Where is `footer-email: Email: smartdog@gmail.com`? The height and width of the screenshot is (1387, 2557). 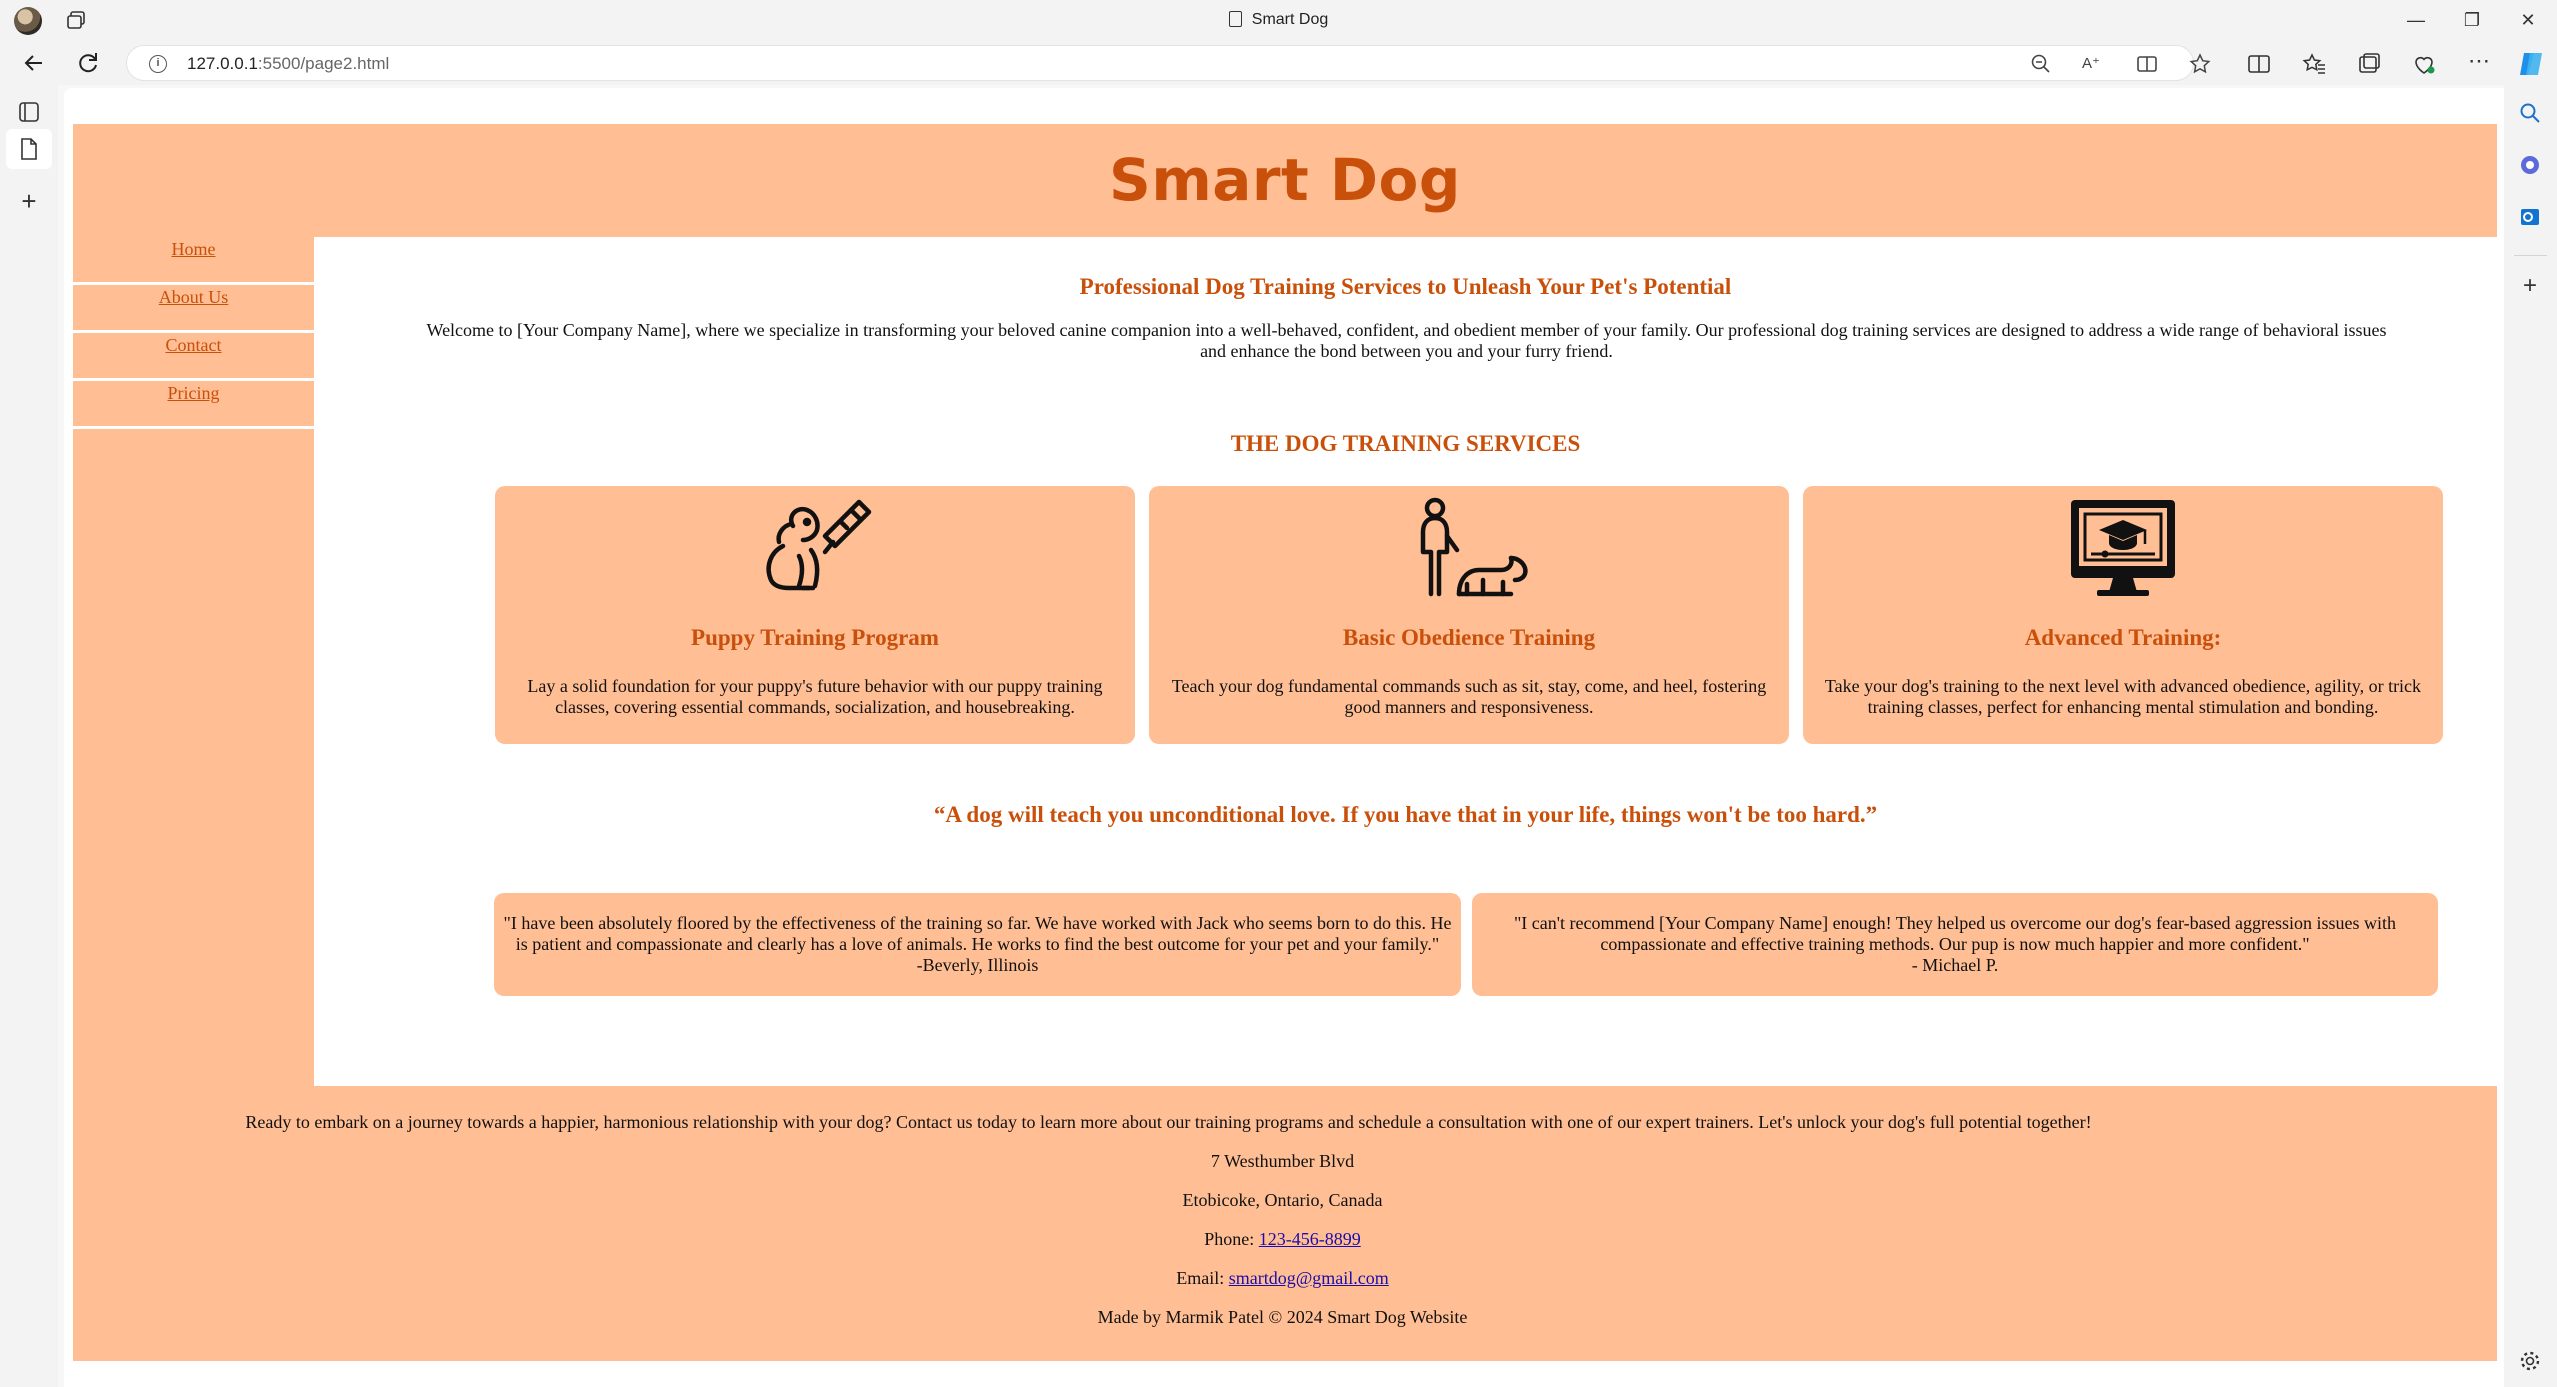
footer-email: Email: smartdog@gmail.com is located at coordinates (1282, 1278).